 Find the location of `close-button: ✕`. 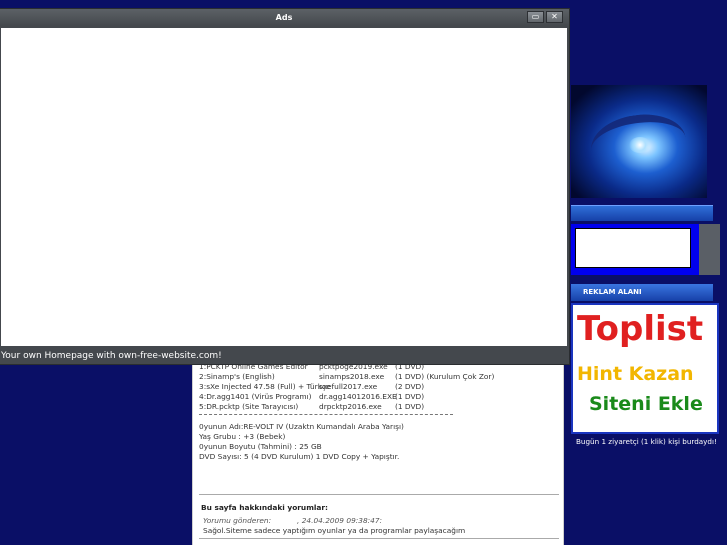

close-button: ✕ is located at coordinates (554, 17).